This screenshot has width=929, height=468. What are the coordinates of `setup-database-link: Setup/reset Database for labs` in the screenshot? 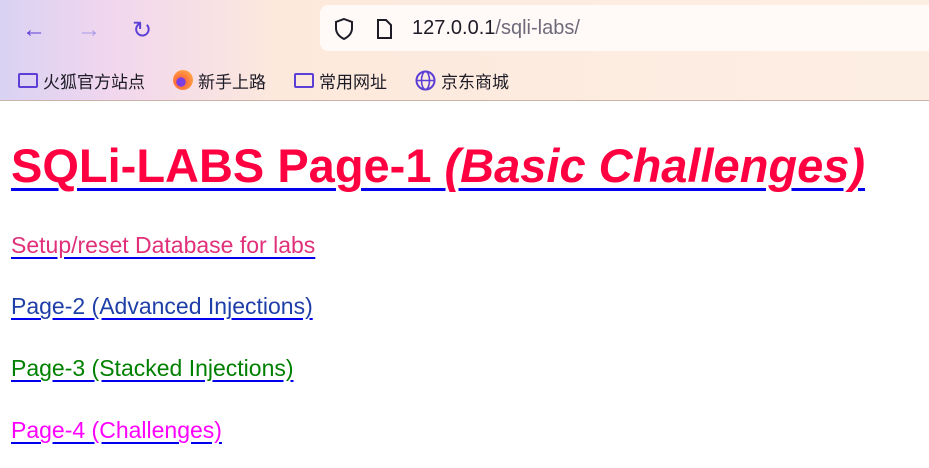 It's located at (163, 245).